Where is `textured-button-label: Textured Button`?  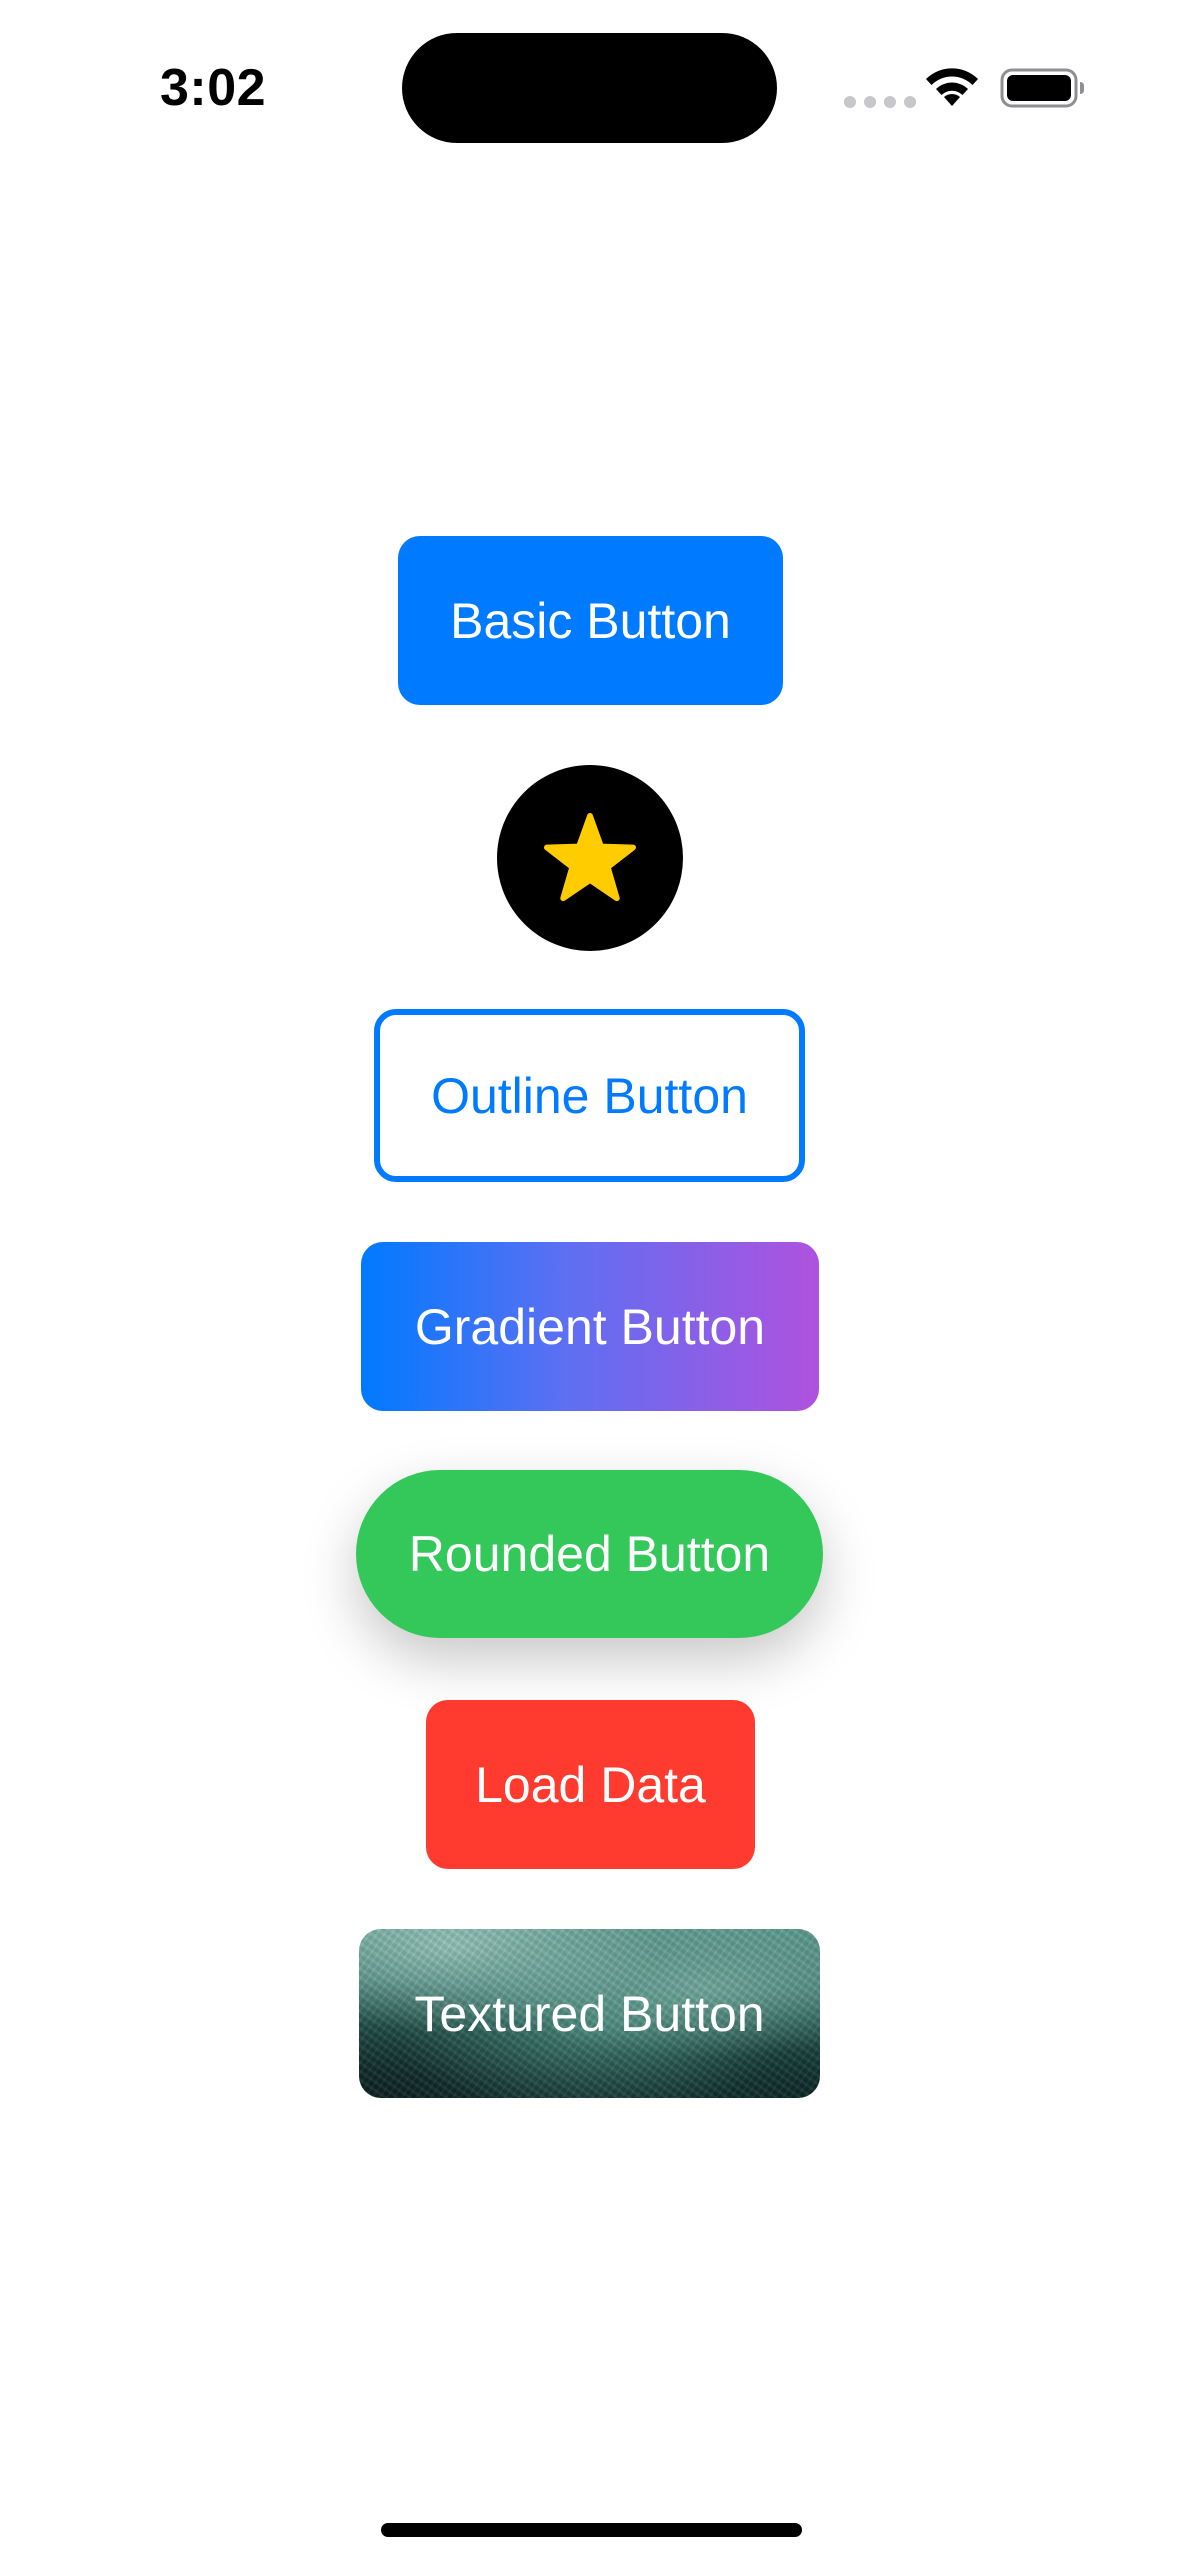
textured-button-label: Textured Button is located at coordinates (589, 2013).